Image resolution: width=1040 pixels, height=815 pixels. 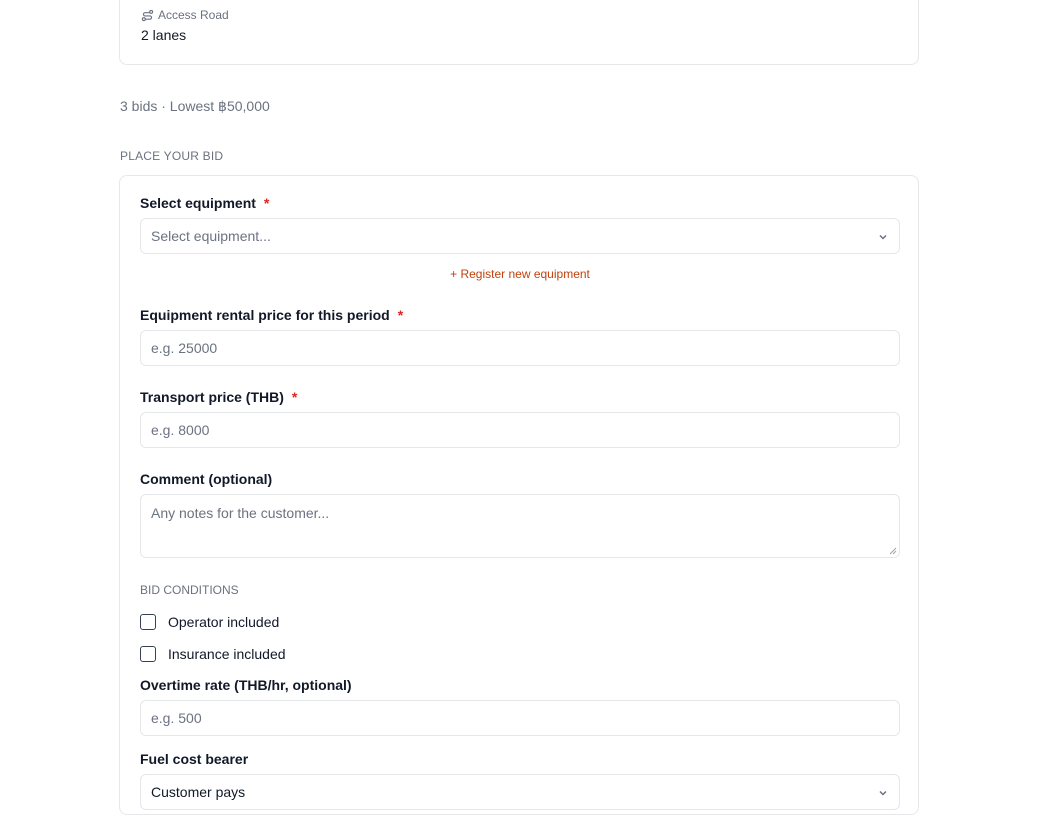 I want to click on conditions-title: BID CONDITIONS, so click(x=189, y=590).